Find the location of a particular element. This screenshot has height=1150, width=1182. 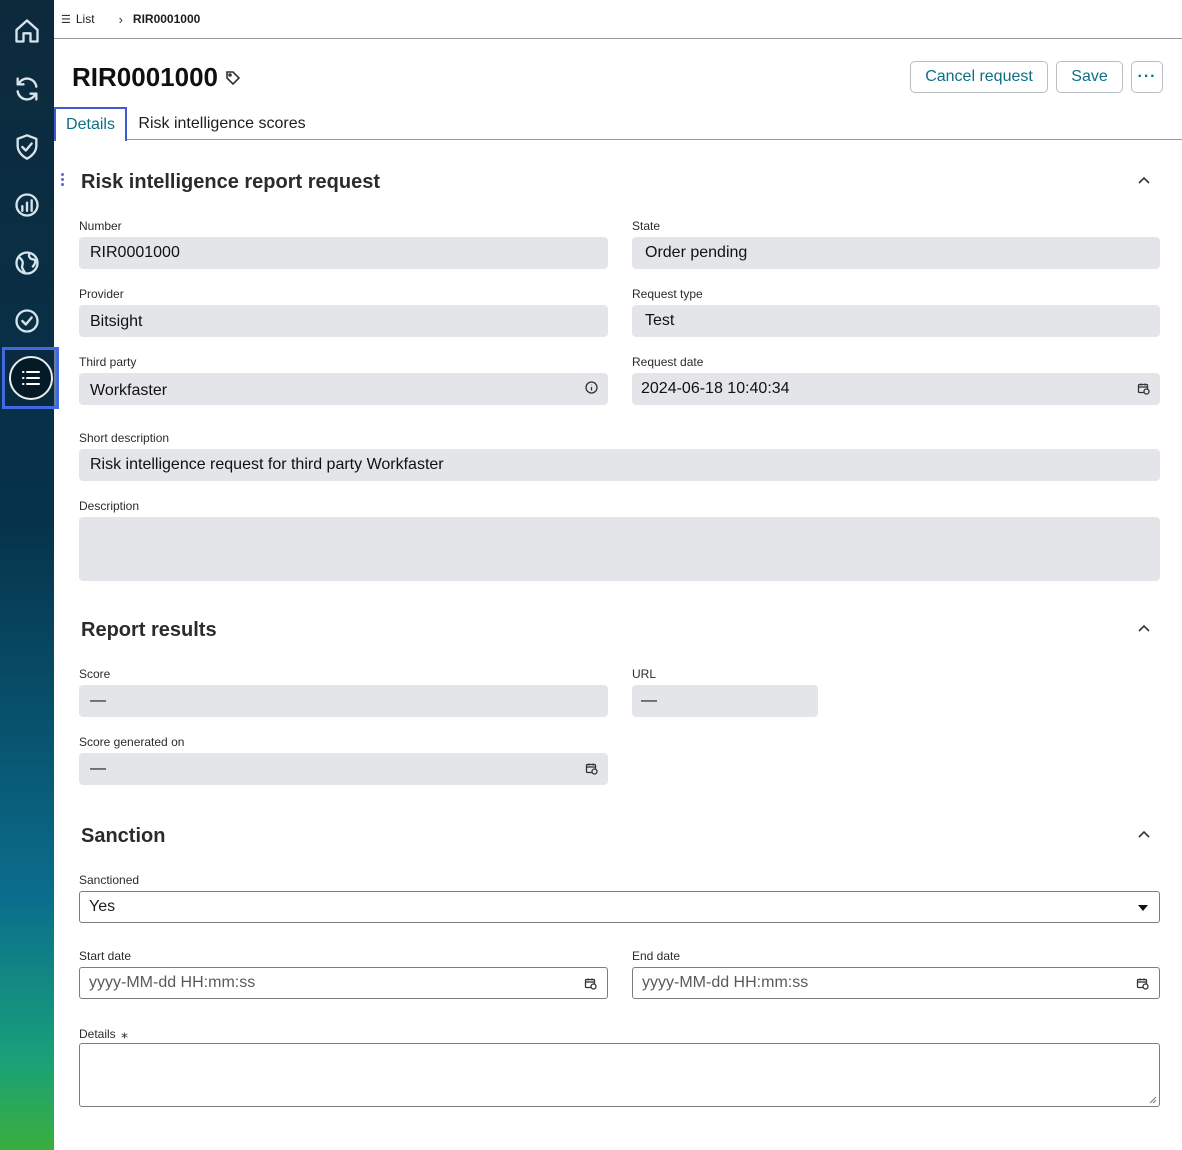

dashboard-gauge-icon is located at coordinates (27, 205).